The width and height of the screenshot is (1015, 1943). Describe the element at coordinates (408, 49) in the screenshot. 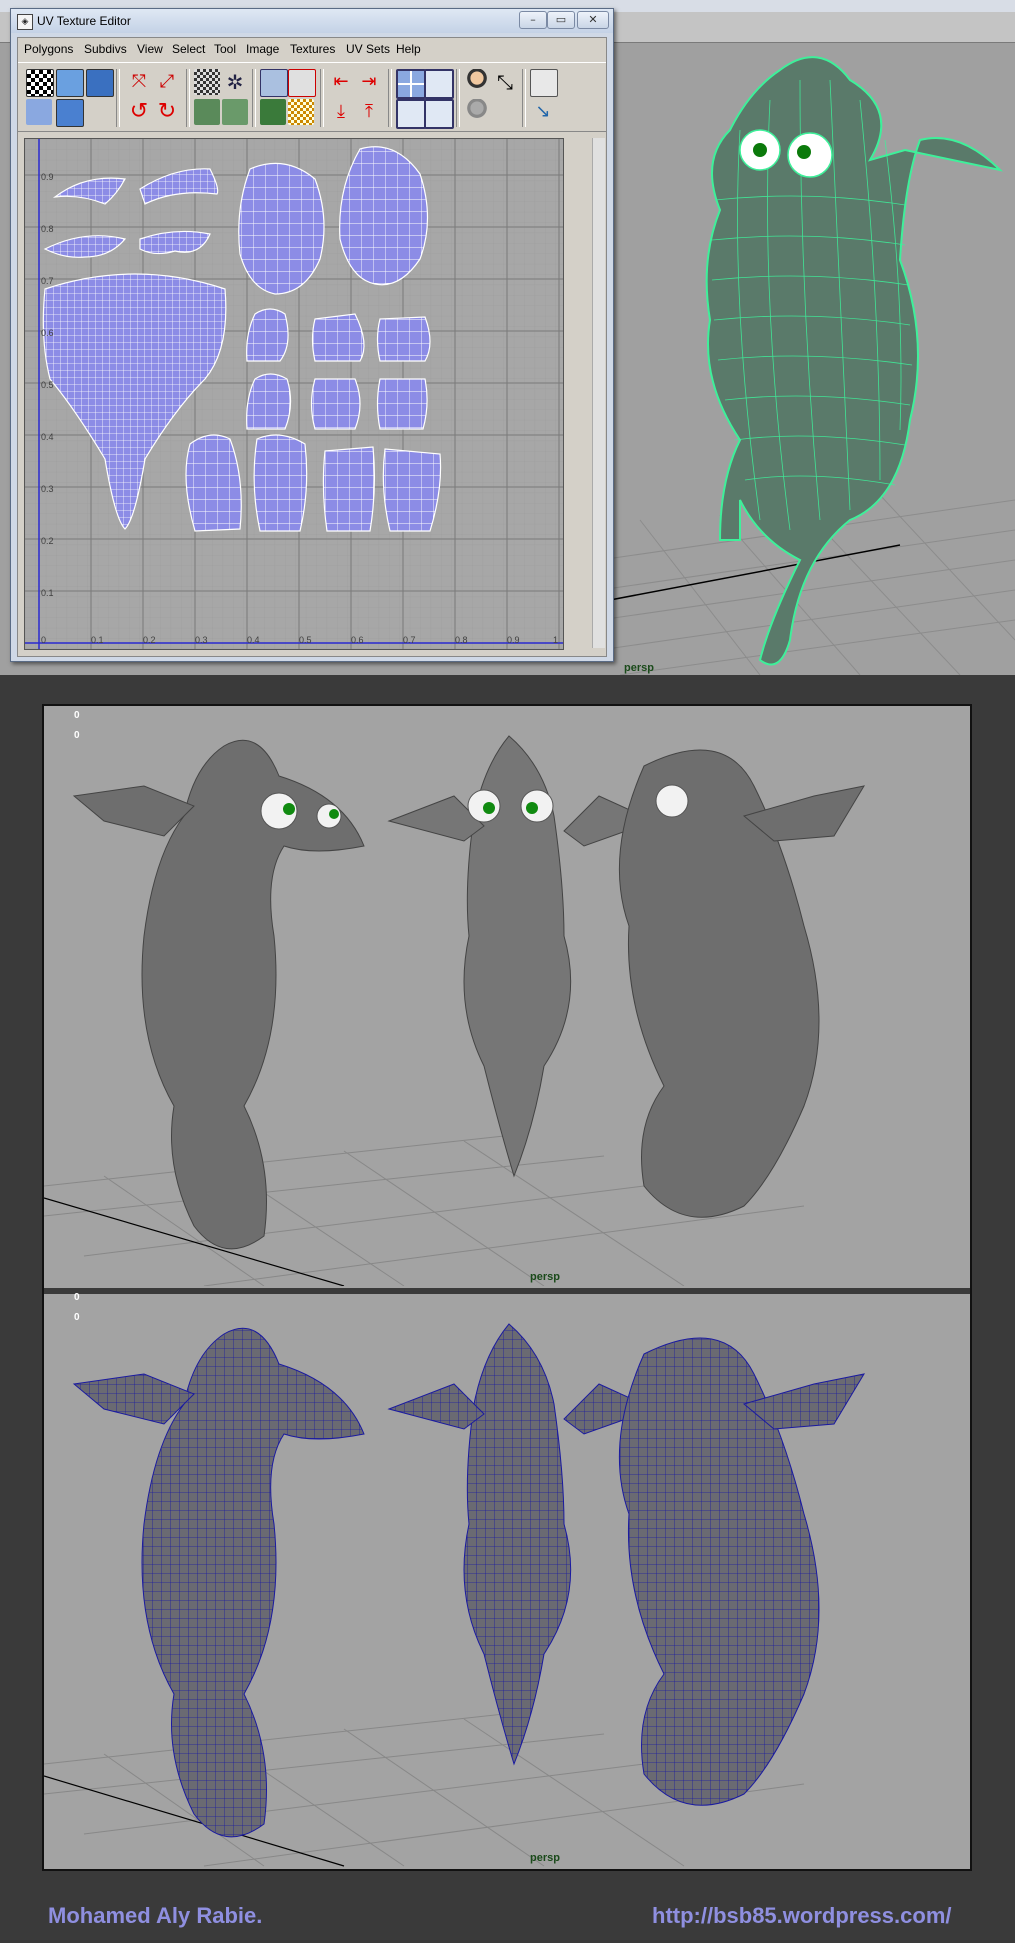

I see `menu-help: Help` at that location.